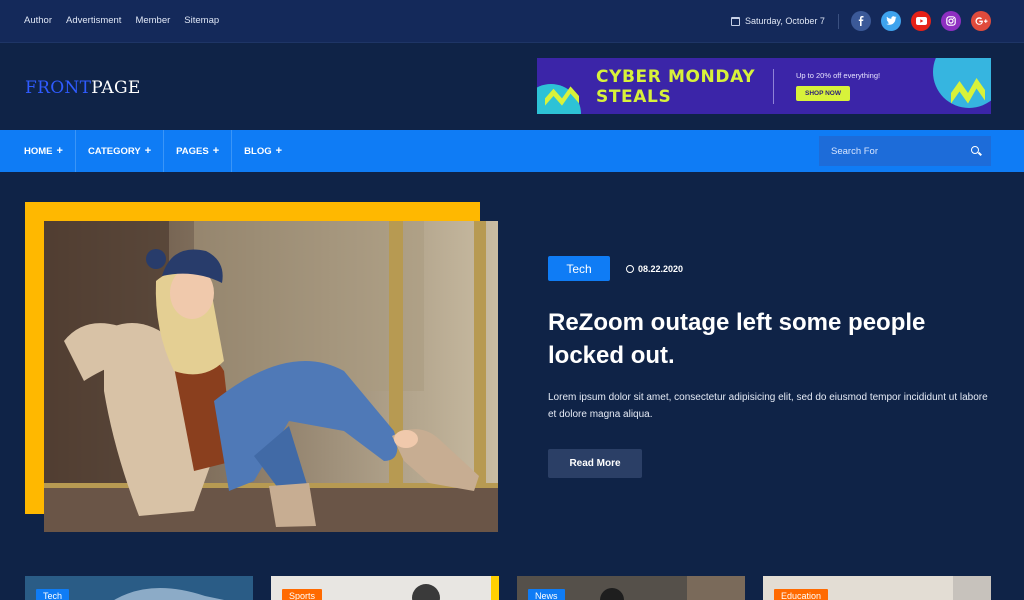 This screenshot has width=1024, height=600. Describe the element at coordinates (258, 151) in the screenshot. I see `nav-item-label: BLOG` at that location.